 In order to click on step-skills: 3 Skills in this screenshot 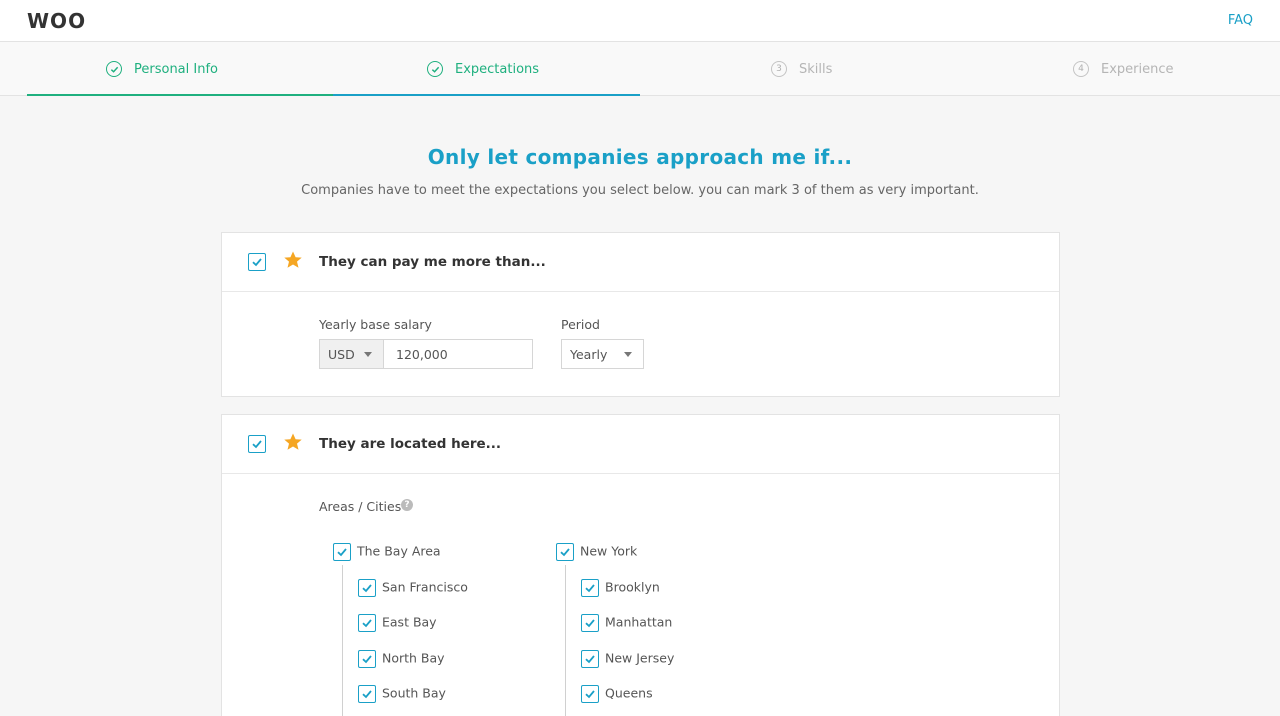, I will do `click(801, 69)`.